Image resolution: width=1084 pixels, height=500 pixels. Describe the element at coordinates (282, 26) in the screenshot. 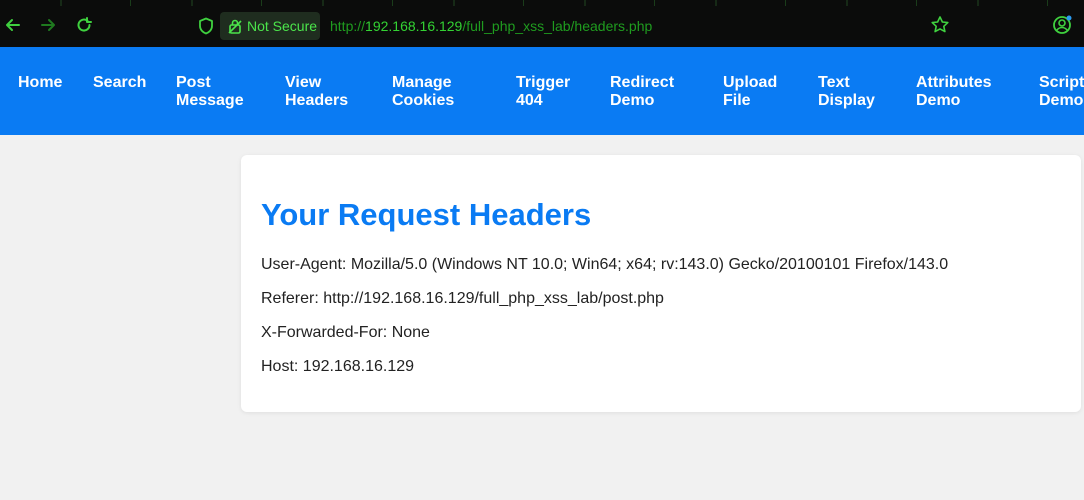

I see `not-secure-label: Not Secure` at that location.